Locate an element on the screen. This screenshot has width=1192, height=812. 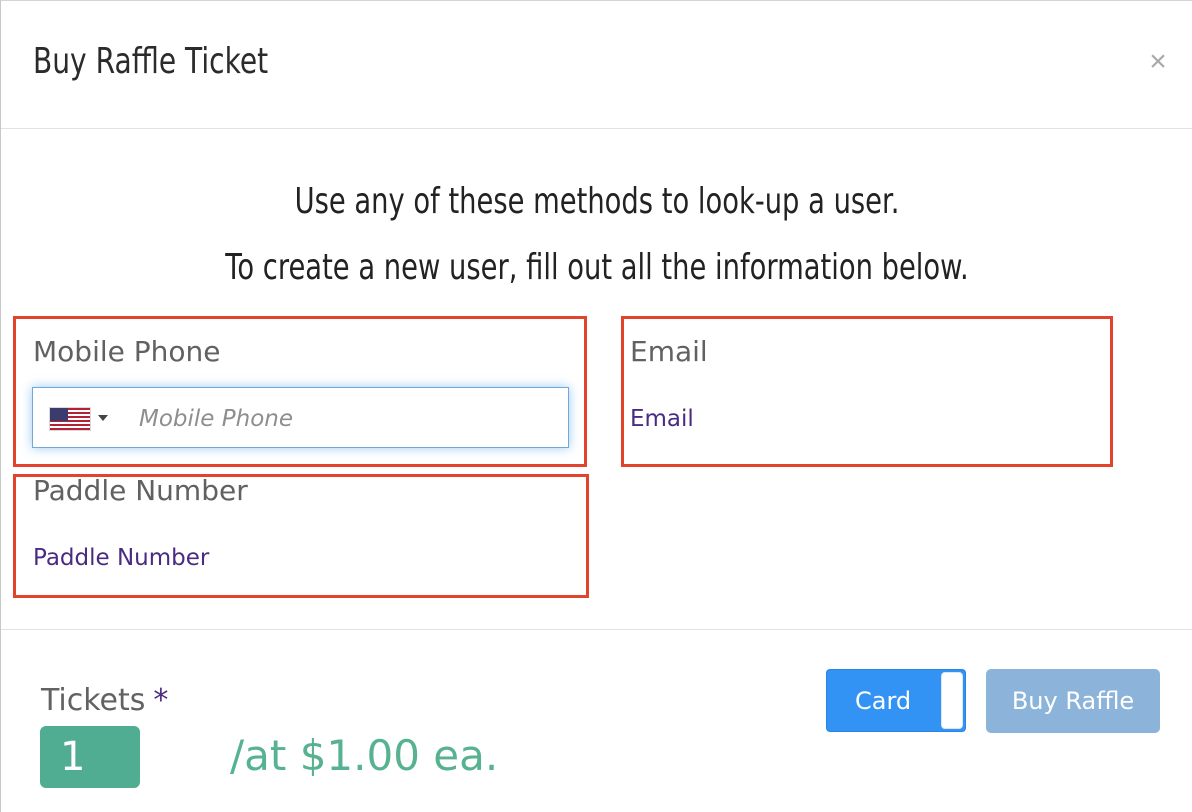
ticket-quantity-input is located at coordinates (90, 757).